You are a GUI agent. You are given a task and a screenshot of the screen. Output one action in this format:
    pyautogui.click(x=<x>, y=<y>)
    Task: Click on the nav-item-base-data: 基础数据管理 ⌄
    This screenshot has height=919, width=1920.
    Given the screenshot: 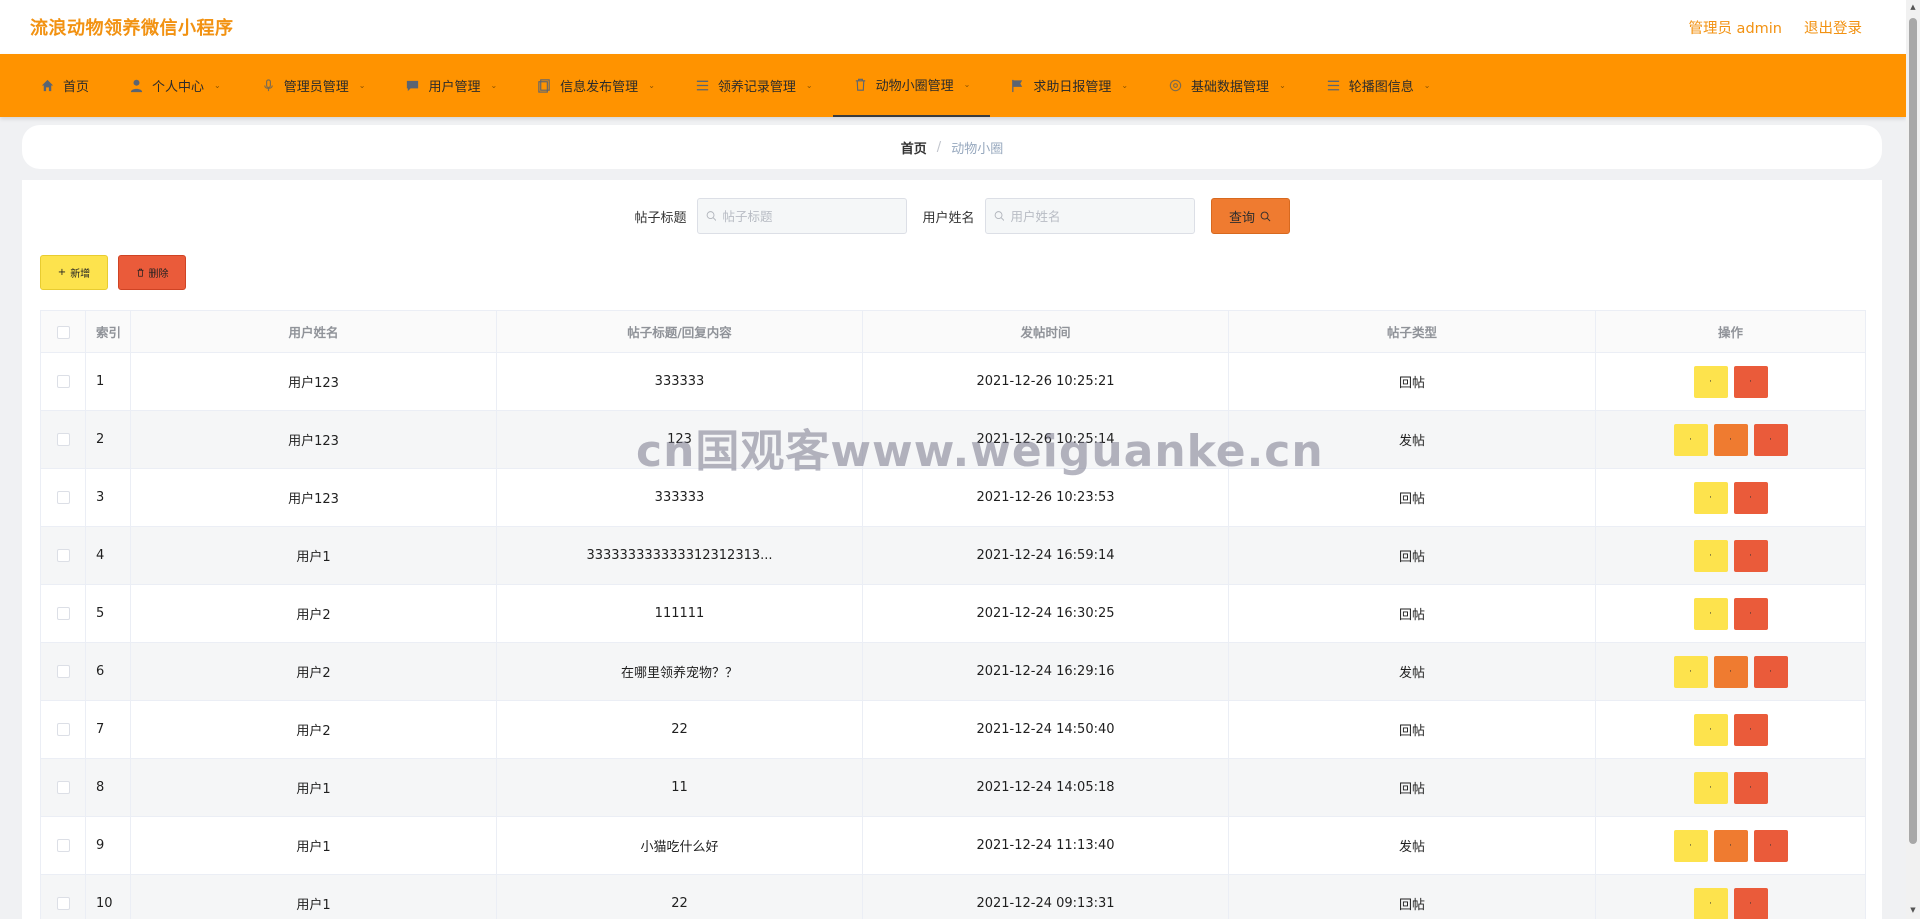 What is the action you would take?
    pyautogui.click(x=1227, y=85)
    